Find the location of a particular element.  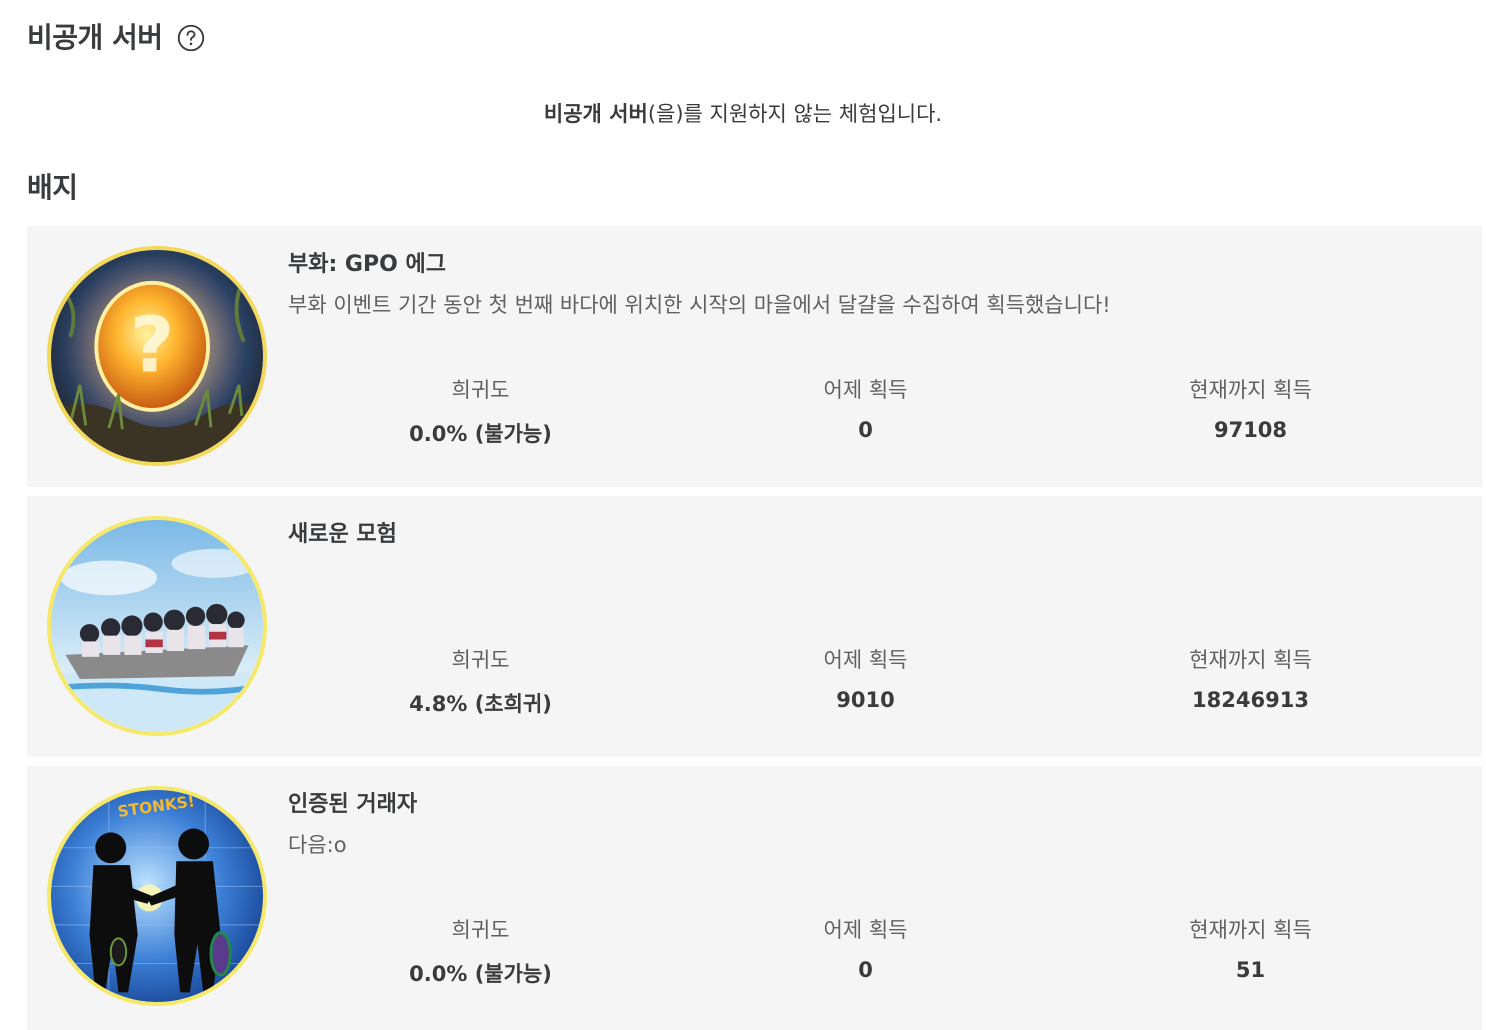

rarity-value: 4.8% (초희귀) is located at coordinates (480, 704).